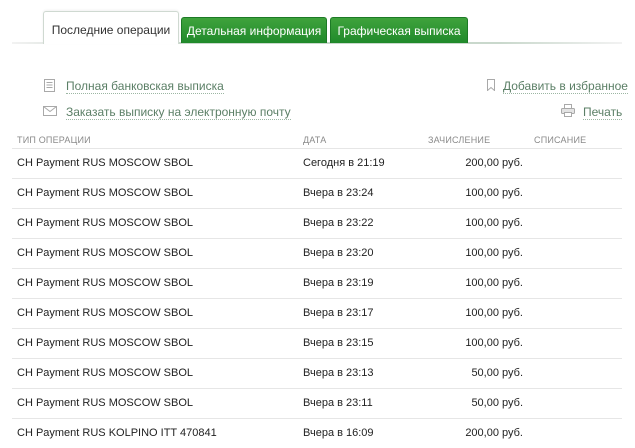  I want to click on operation-type: CH Payment RUS KOLPINO ITT 470841, so click(117, 433).